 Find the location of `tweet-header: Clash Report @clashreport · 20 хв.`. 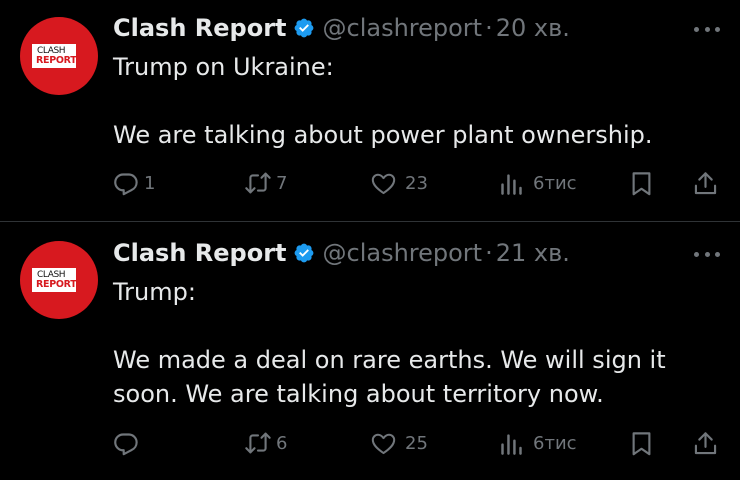

tweet-header: Clash Report @clashreport · 20 хв. is located at coordinates (341, 28).